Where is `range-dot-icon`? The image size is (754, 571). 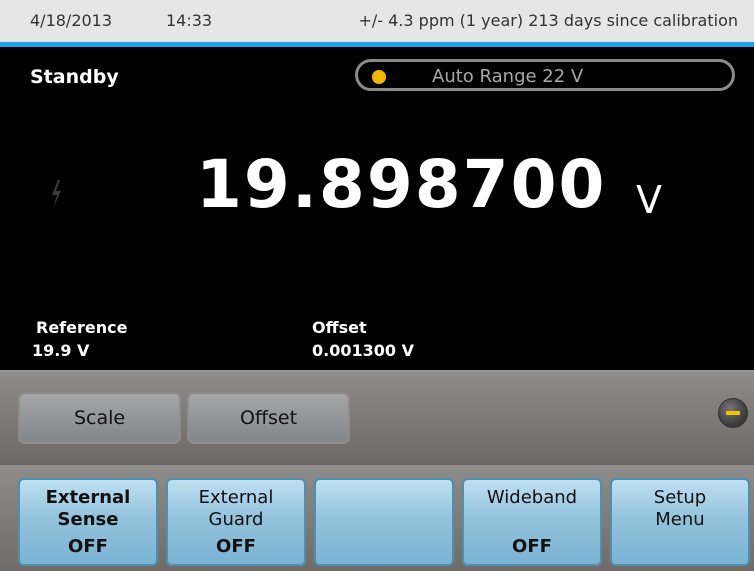
range-dot-icon is located at coordinates (379, 77).